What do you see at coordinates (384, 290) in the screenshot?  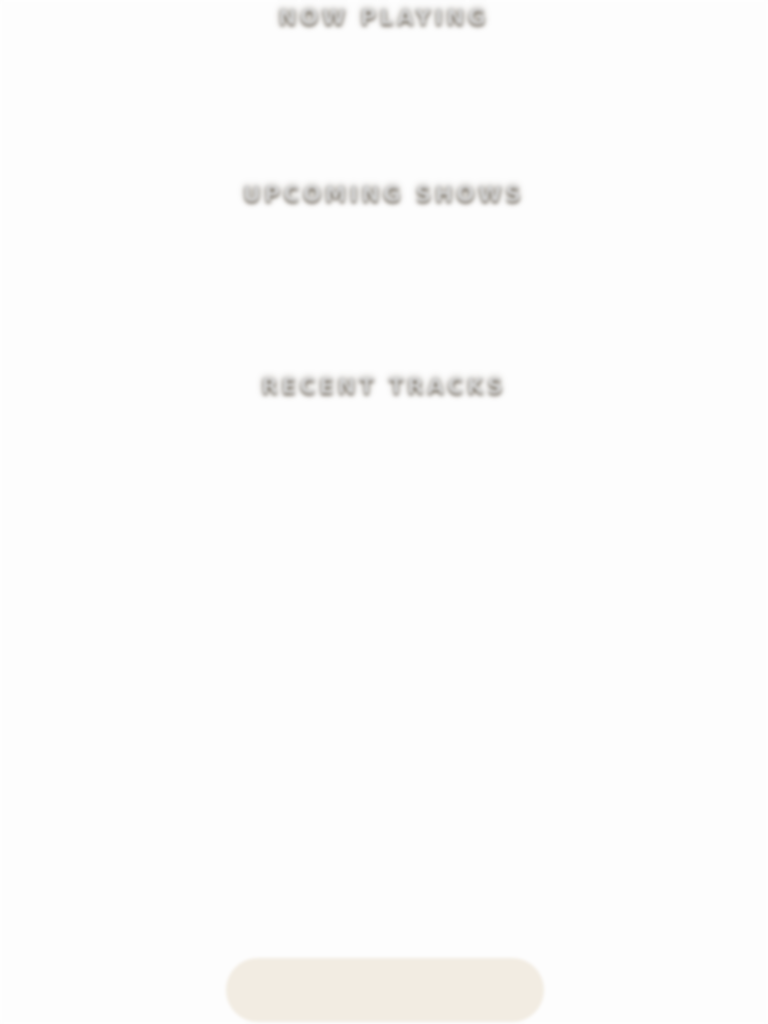 I see `upcoming-shows-section` at bounding box center [384, 290].